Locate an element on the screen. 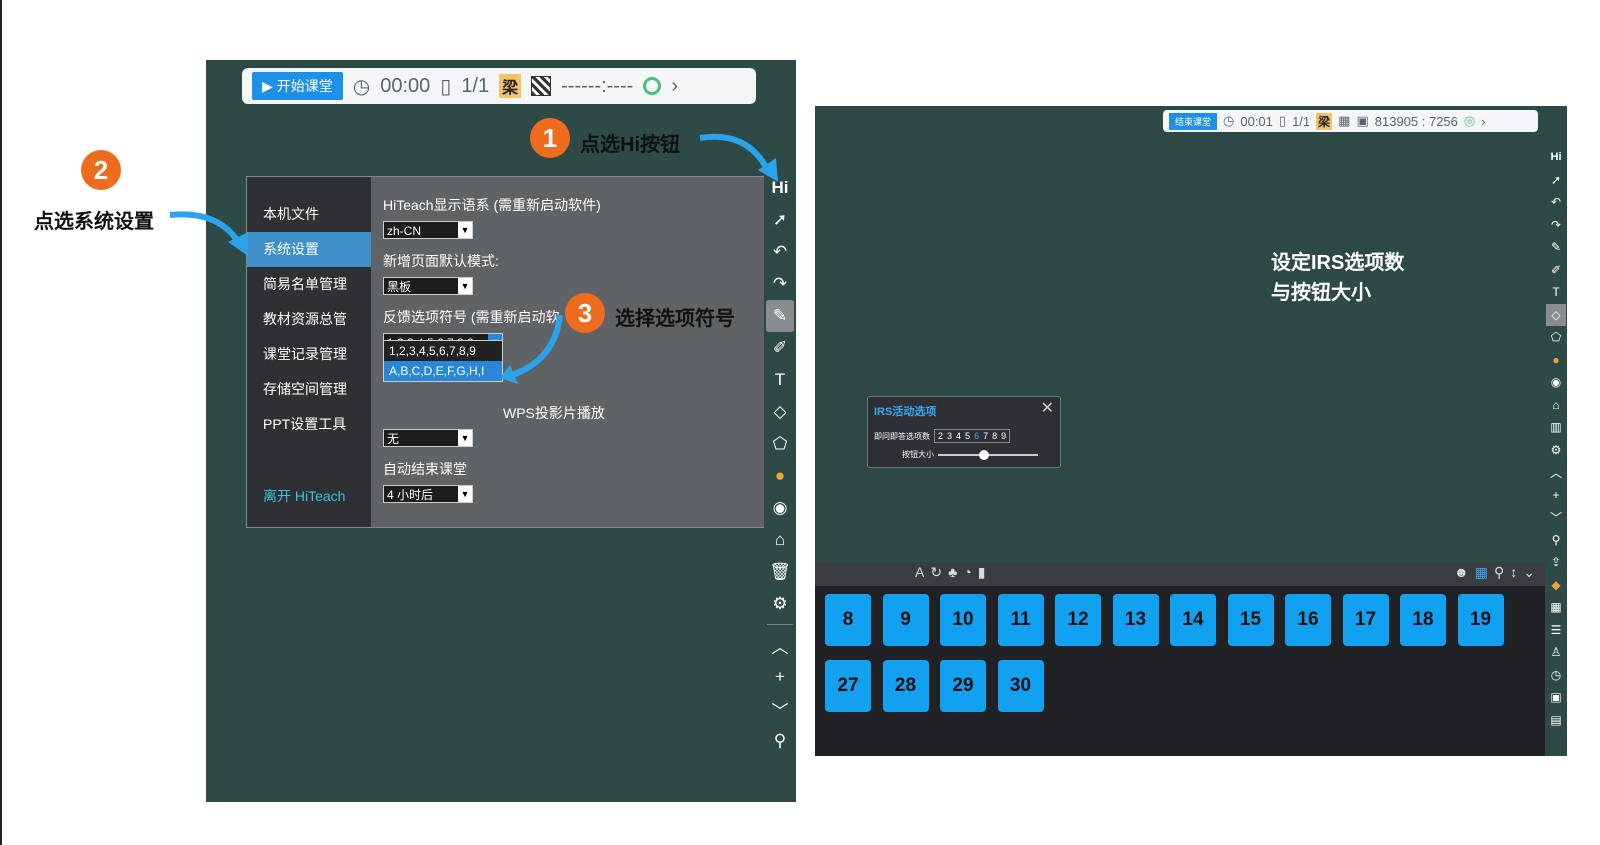 This screenshot has height=845, width=1600. irs-title: IRS活动选项 is located at coordinates (905, 412).